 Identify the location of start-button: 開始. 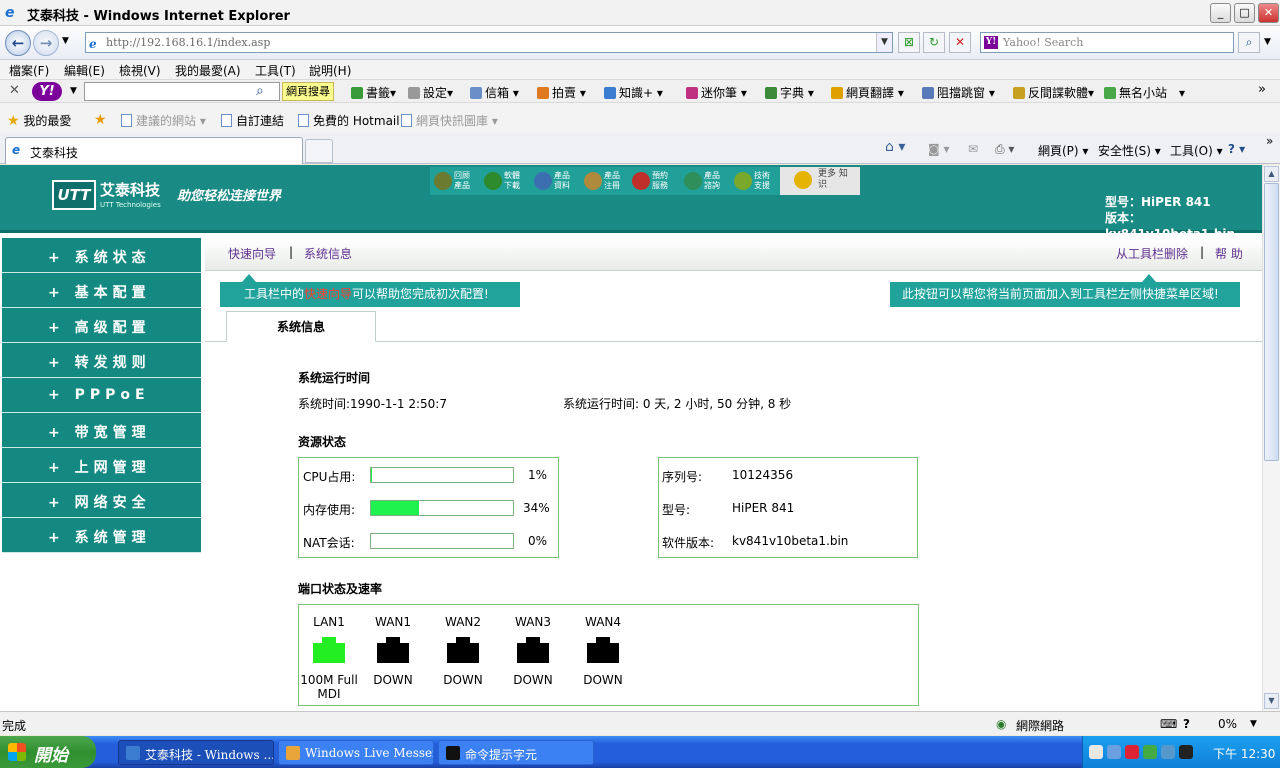
(48, 752).